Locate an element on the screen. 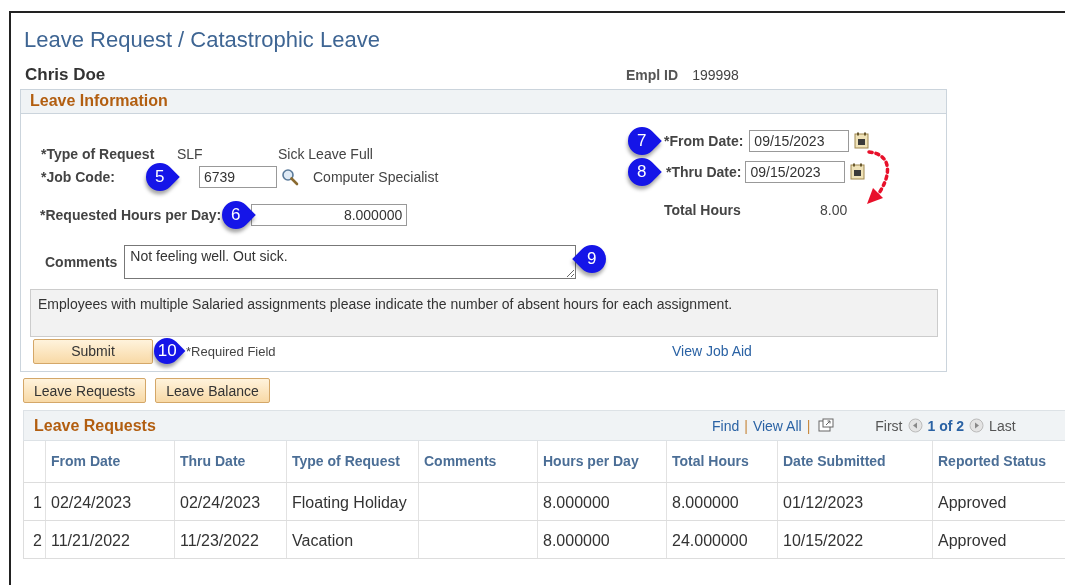 This screenshot has width=1065, height=585. empl-id-label: Empl ID is located at coordinates (652, 75).